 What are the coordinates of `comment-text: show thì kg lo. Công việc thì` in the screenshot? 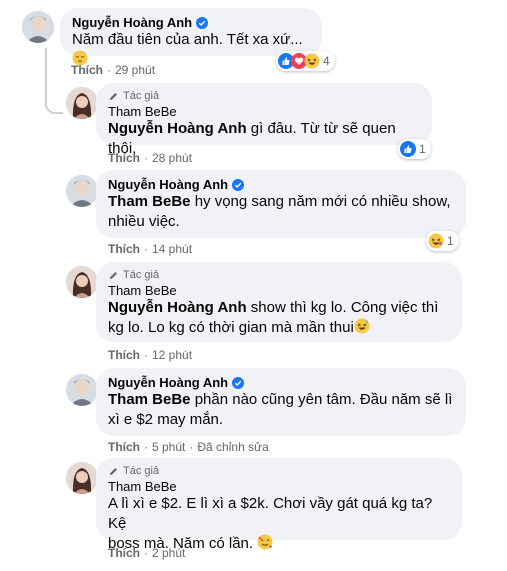 It's located at (342, 307).